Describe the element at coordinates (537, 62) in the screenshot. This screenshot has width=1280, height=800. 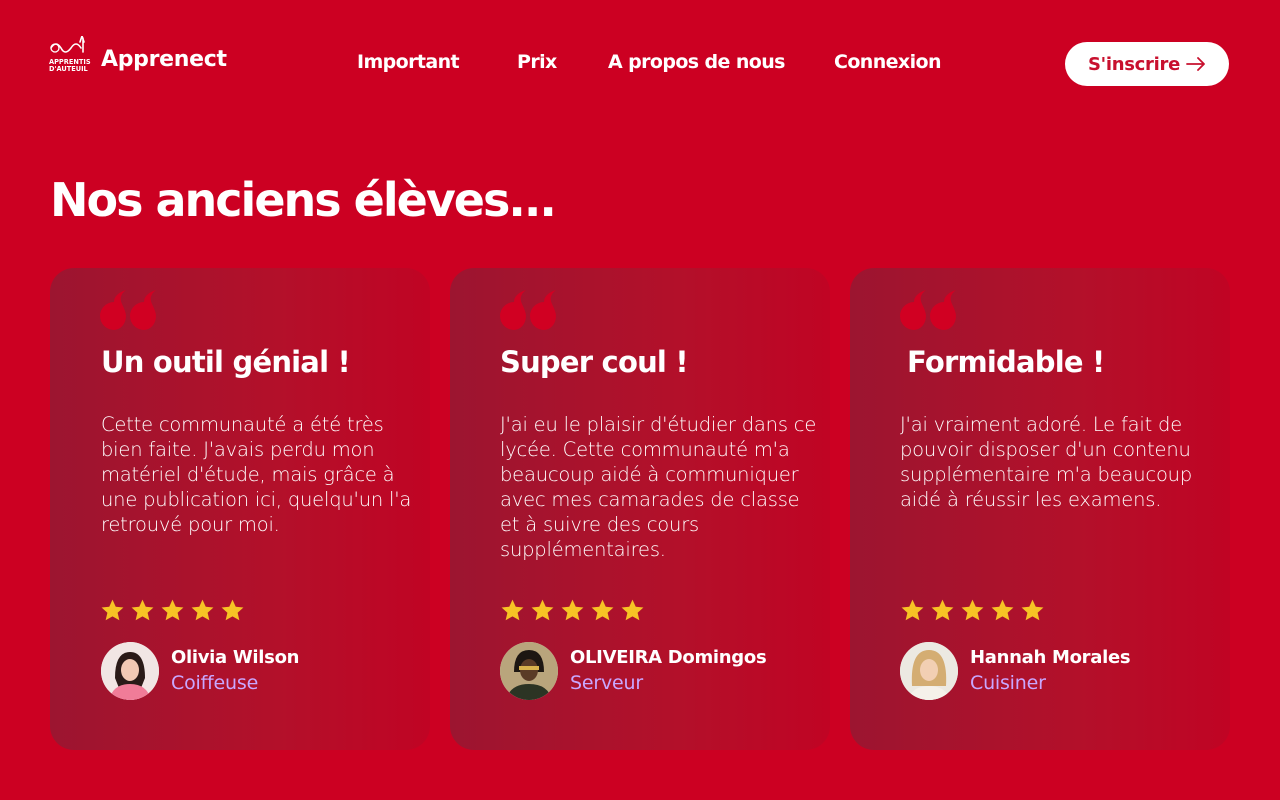
I see `nav-prix: Prix` at that location.